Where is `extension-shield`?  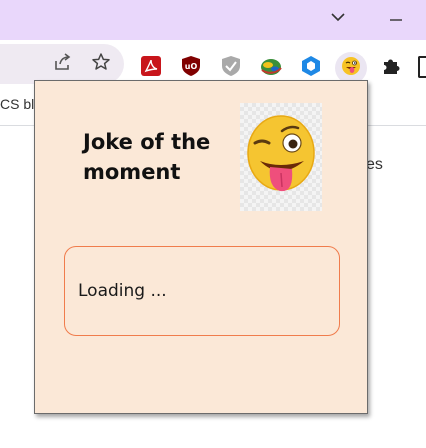 extension-shield is located at coordinates (231, 68).